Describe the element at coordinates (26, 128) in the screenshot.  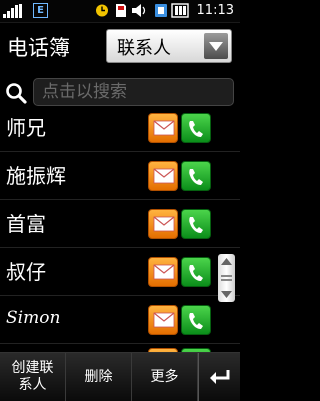
I see `contact-name: 师兄` at that location.